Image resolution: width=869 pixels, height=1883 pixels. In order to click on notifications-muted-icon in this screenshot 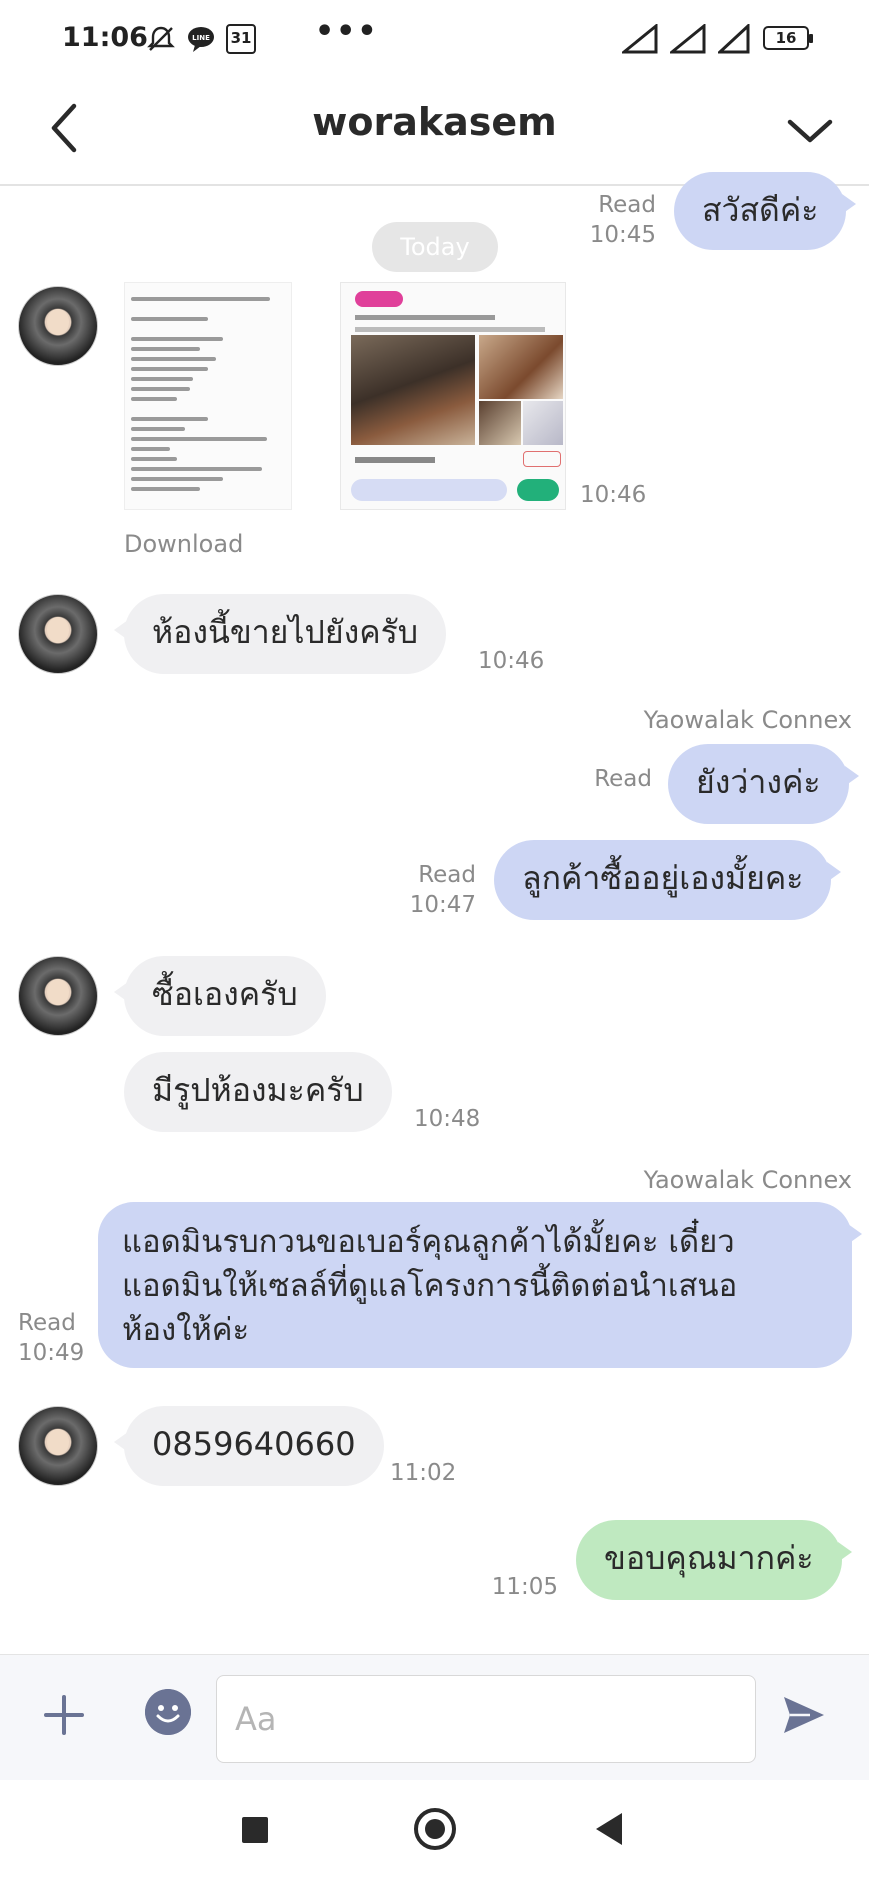, I will do `click(161, 38)`.